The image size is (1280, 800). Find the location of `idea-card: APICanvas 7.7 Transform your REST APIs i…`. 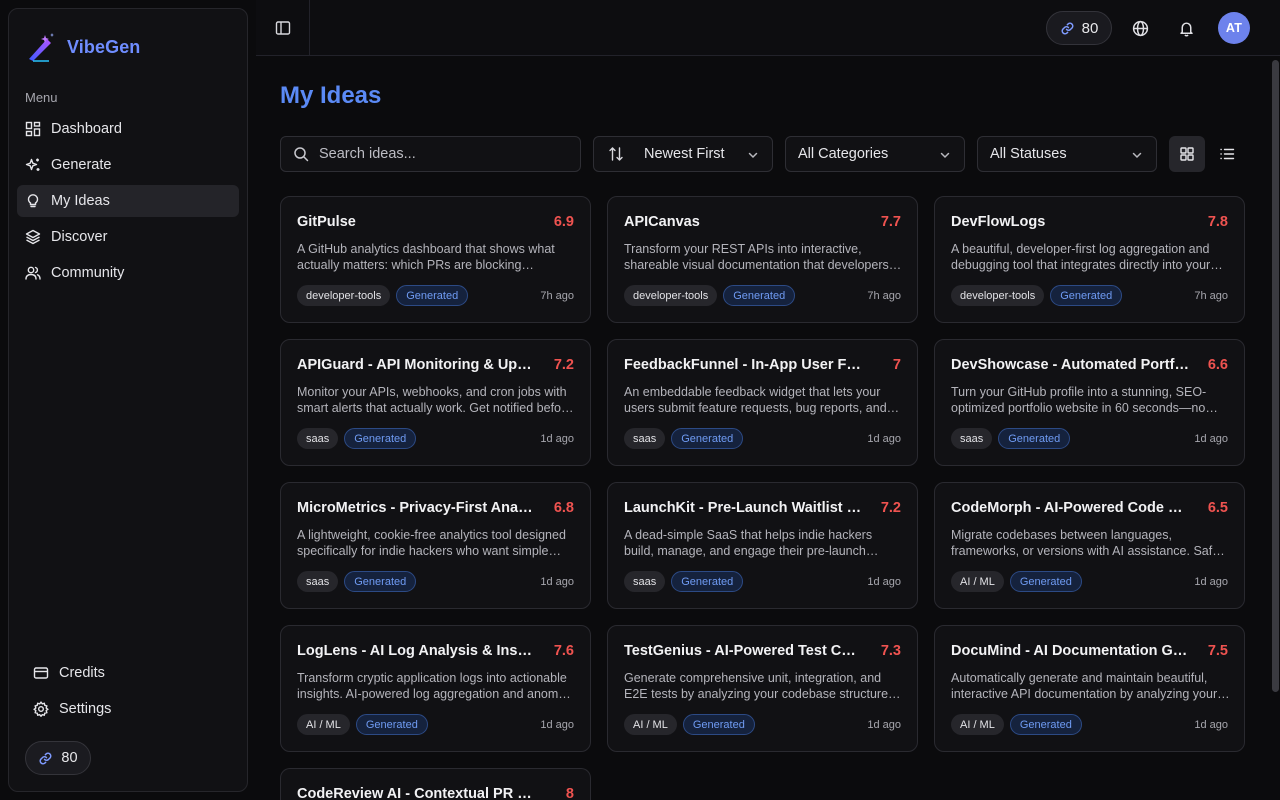

idea-card: APICanvas 7.7 Transform your REST APIs i… is located at coordinates (762, 259).